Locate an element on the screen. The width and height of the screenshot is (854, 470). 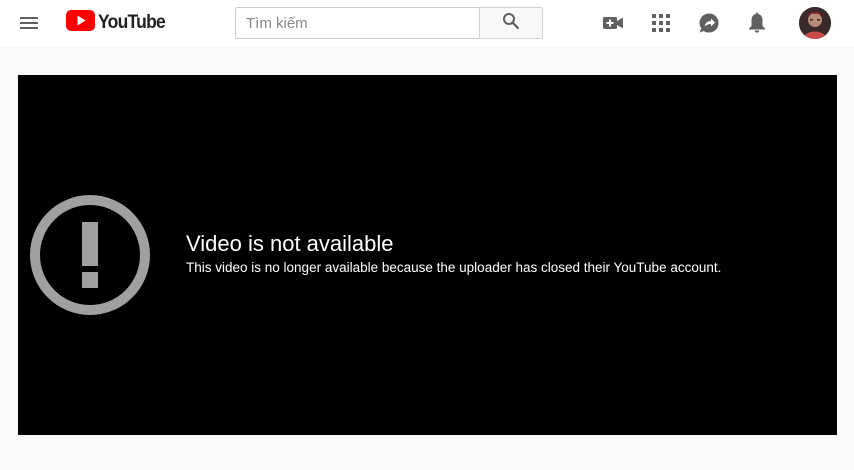
search-input is located at coordinates (357, 23).